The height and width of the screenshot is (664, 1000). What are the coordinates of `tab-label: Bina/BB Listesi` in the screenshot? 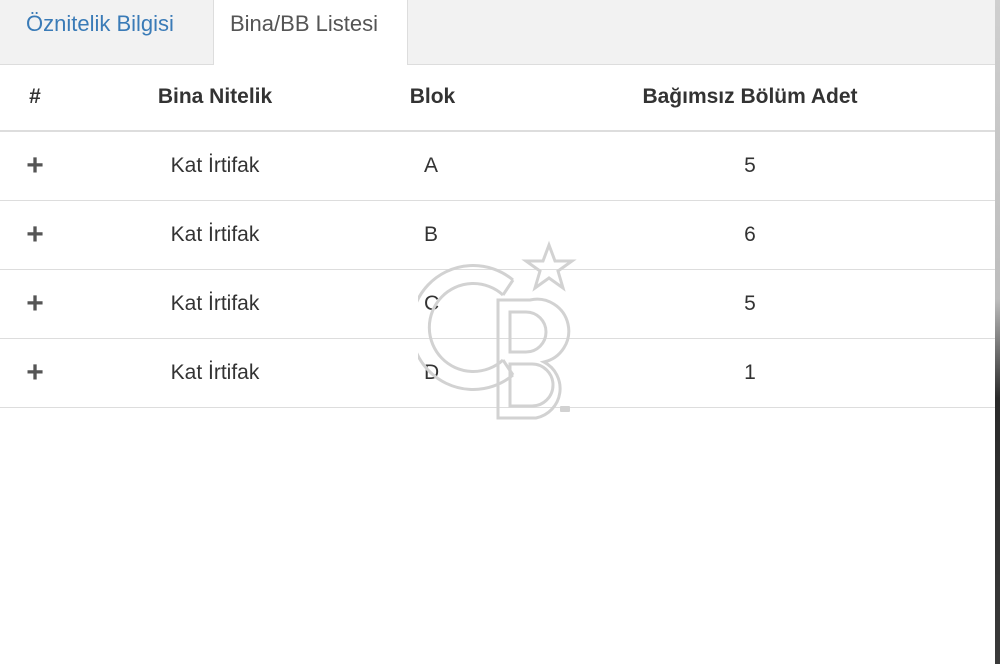 It's located at (304, 23).